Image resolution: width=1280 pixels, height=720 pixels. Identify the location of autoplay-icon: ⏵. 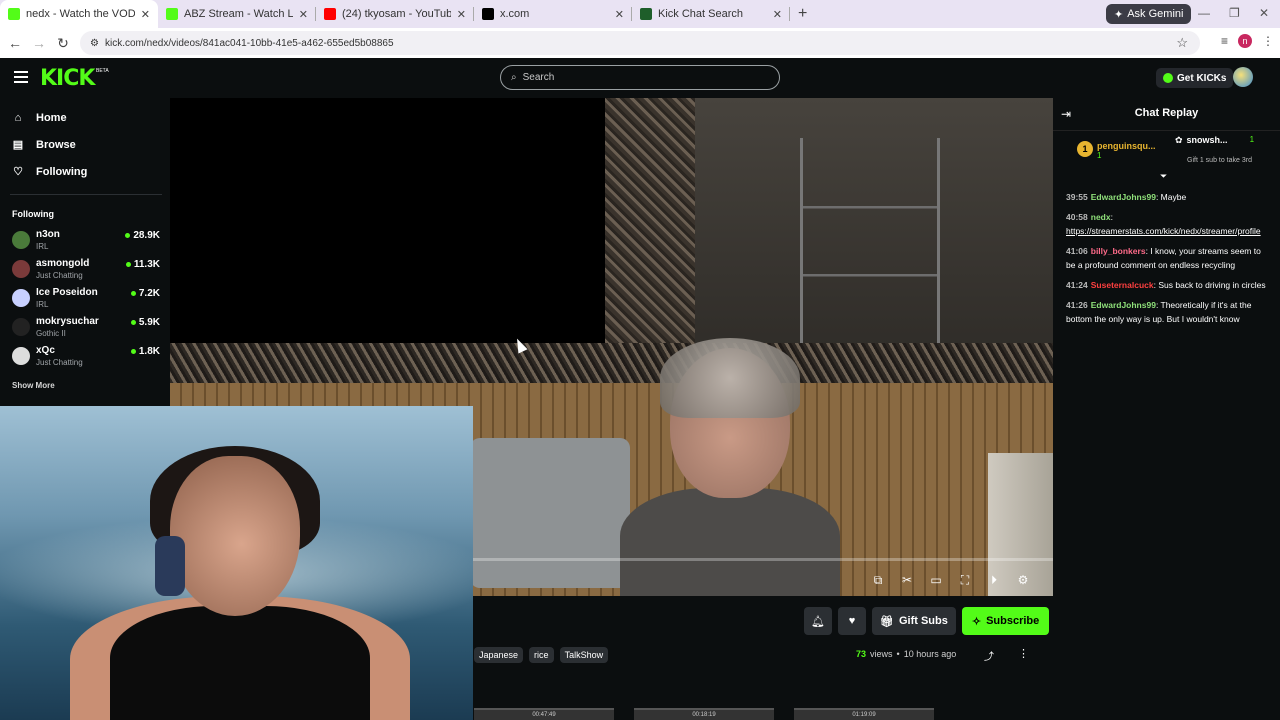
(994, 580).